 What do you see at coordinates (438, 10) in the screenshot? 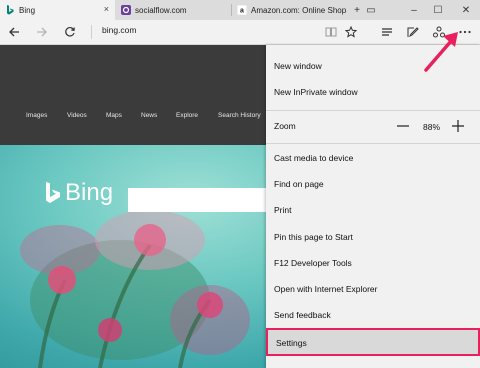
I see `maximize-button: ☐` at bounding box center [438, 10].